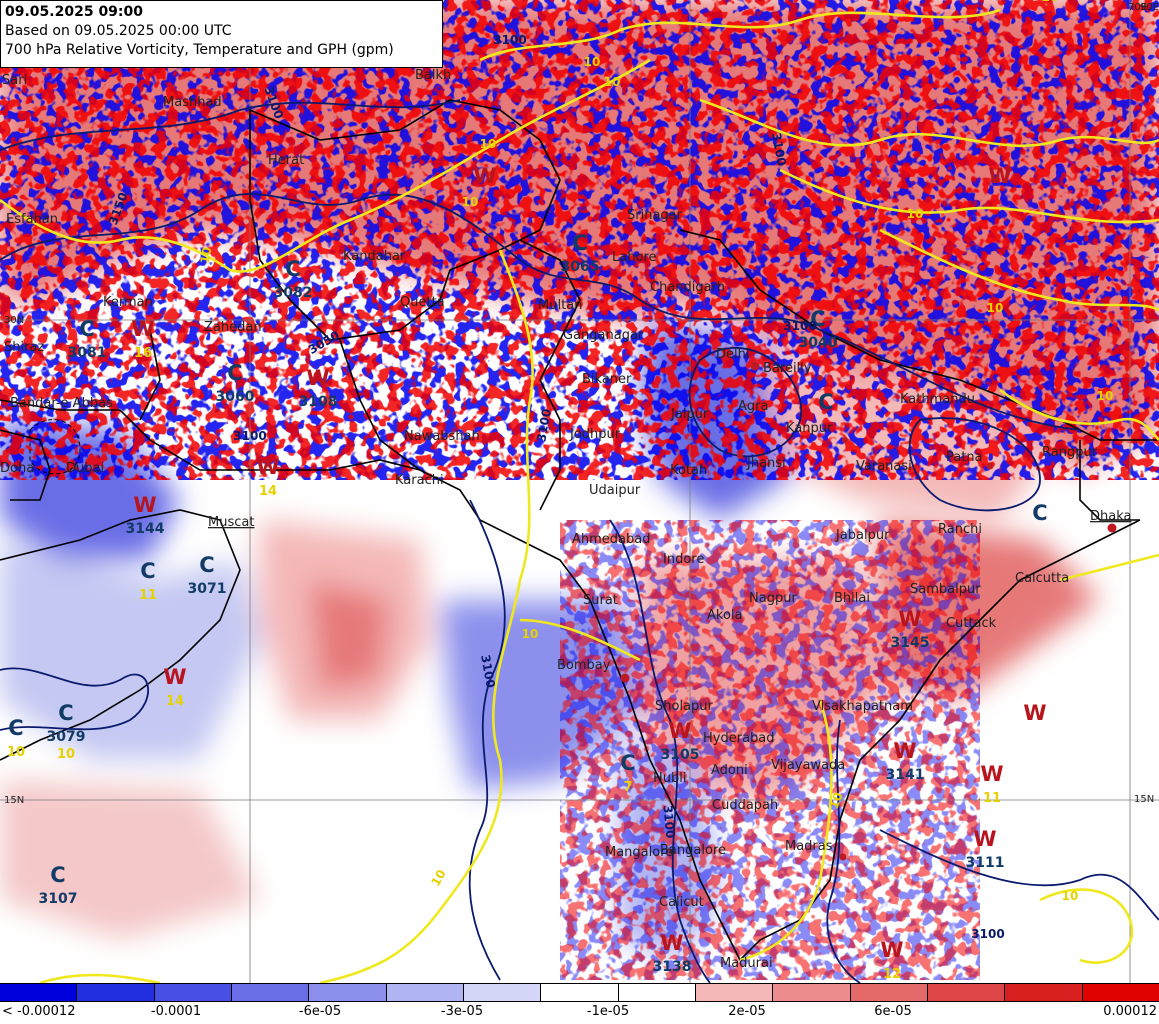 This screenshot has width=1159, height=1024. I want to click on center-gph-value: 3144, so click(145, 529).